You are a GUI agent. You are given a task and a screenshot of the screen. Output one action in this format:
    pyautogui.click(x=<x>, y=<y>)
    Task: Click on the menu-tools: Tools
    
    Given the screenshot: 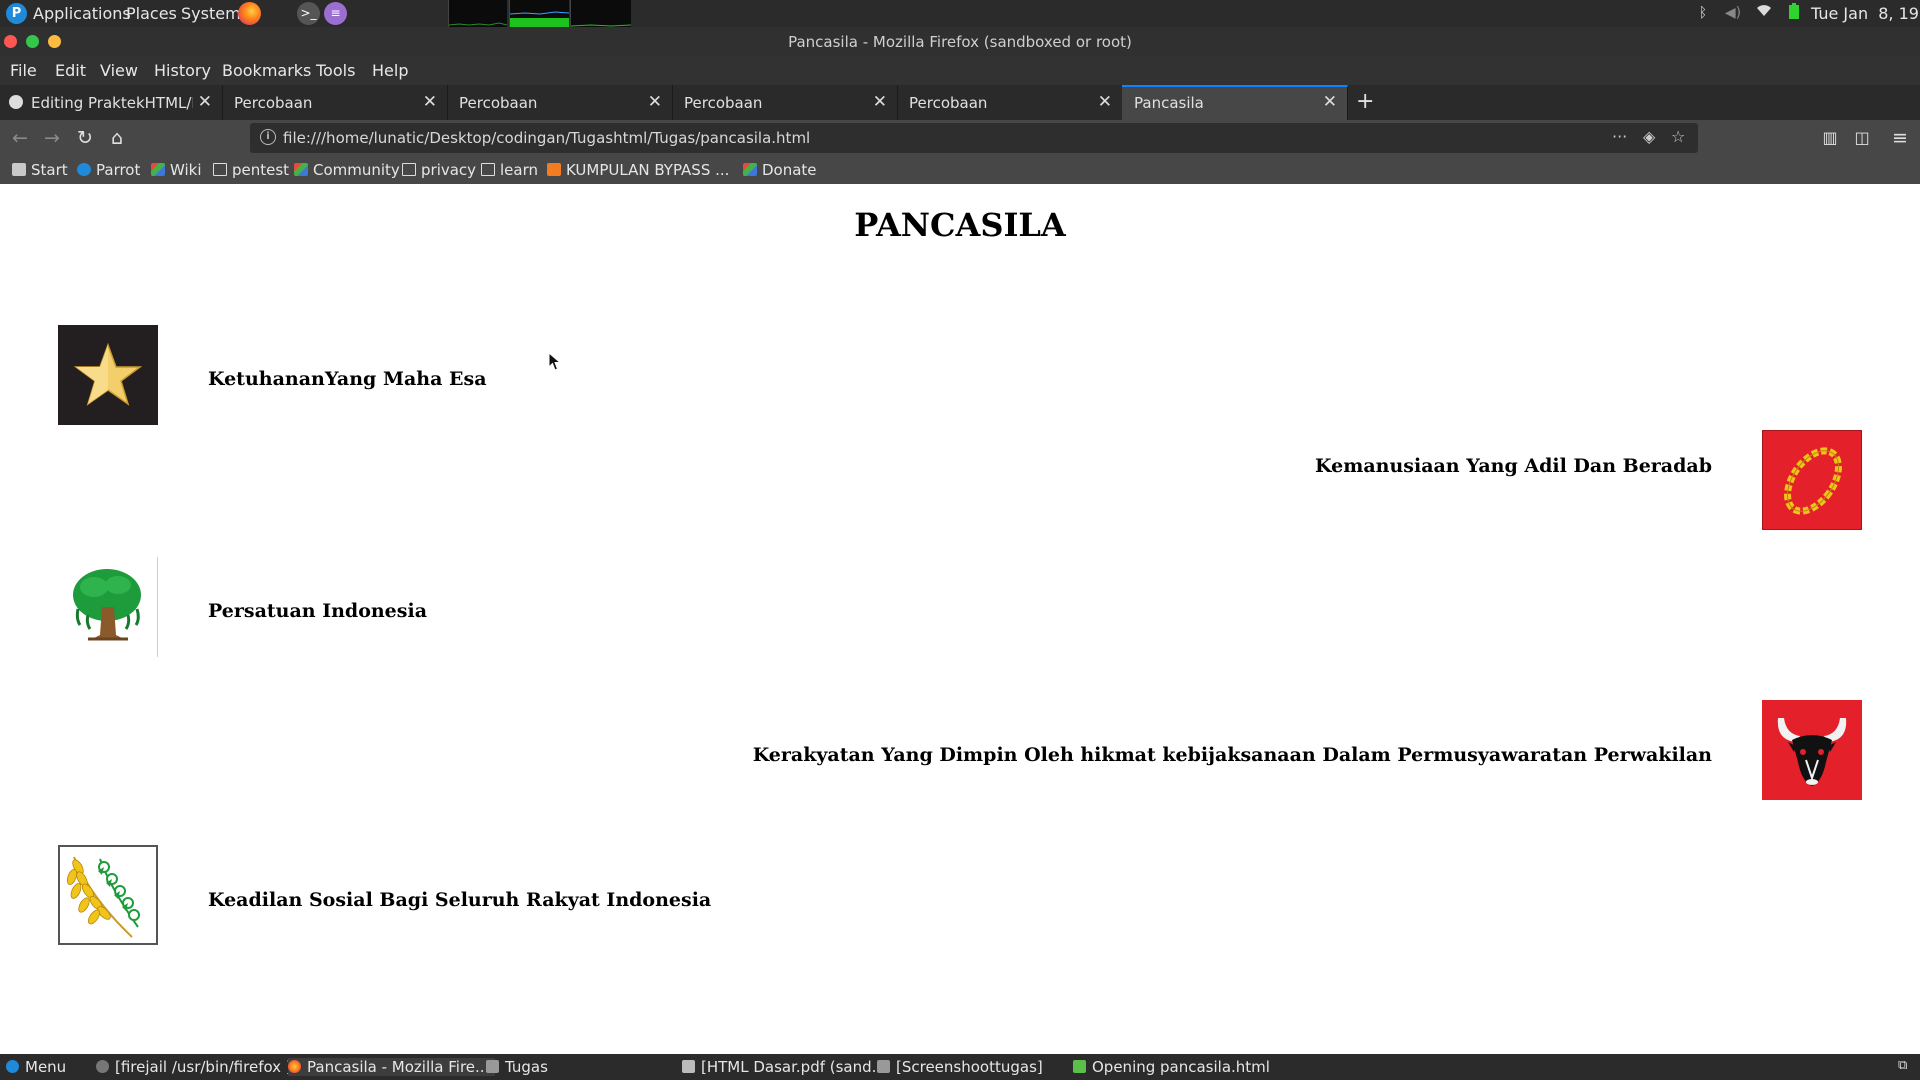 What is the action you would take?
    pyautogui.click(x=335, y=70)
    